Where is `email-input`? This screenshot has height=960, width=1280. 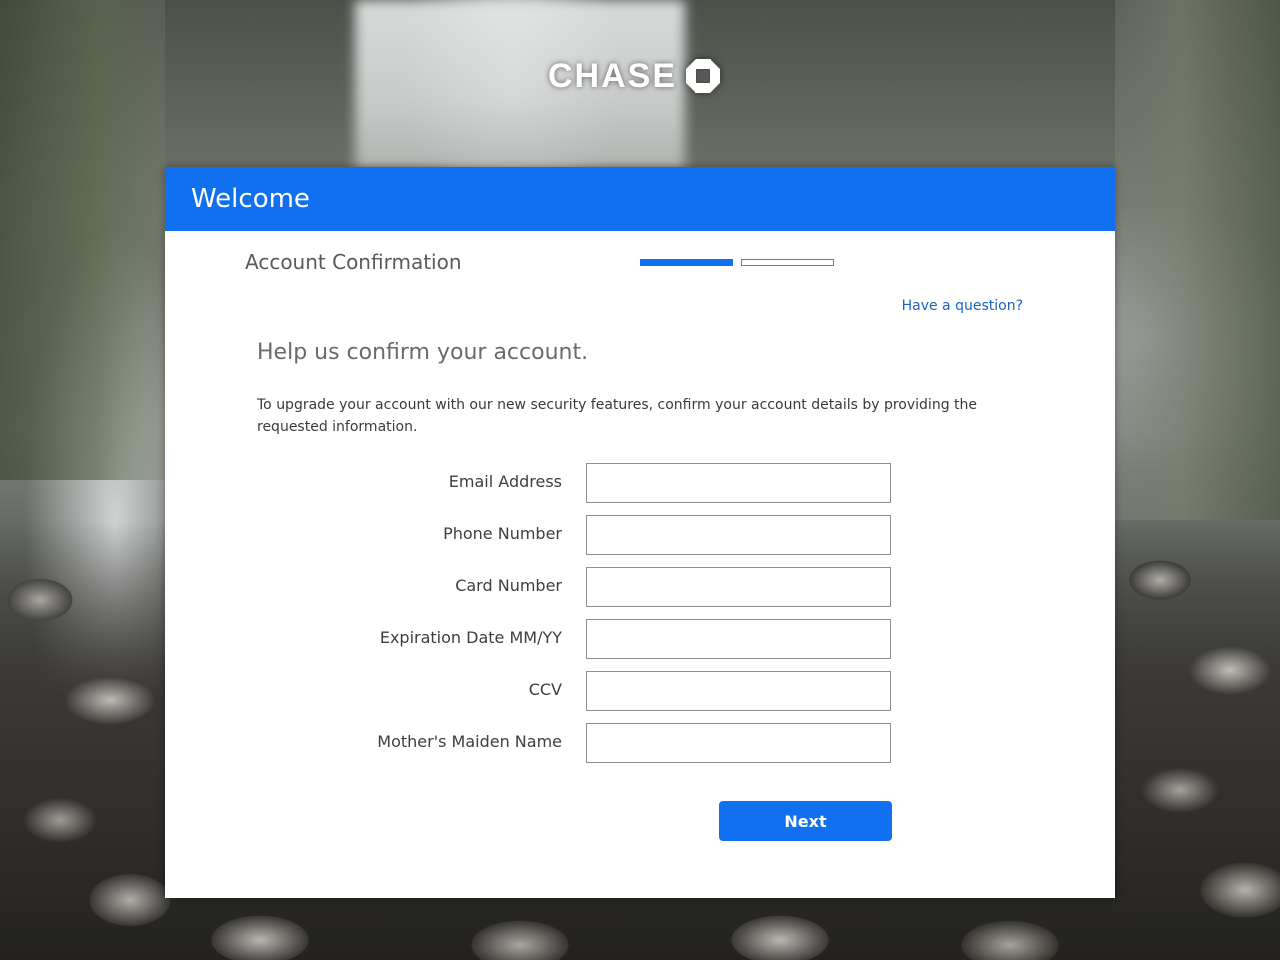
email-input is located at coordinates (738, 483).